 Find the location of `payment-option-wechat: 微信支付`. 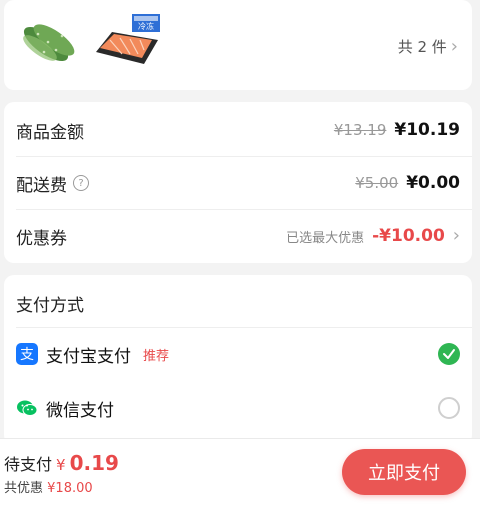

payment-option-wechat: 微信支付 is located at coordinates (238, 408).